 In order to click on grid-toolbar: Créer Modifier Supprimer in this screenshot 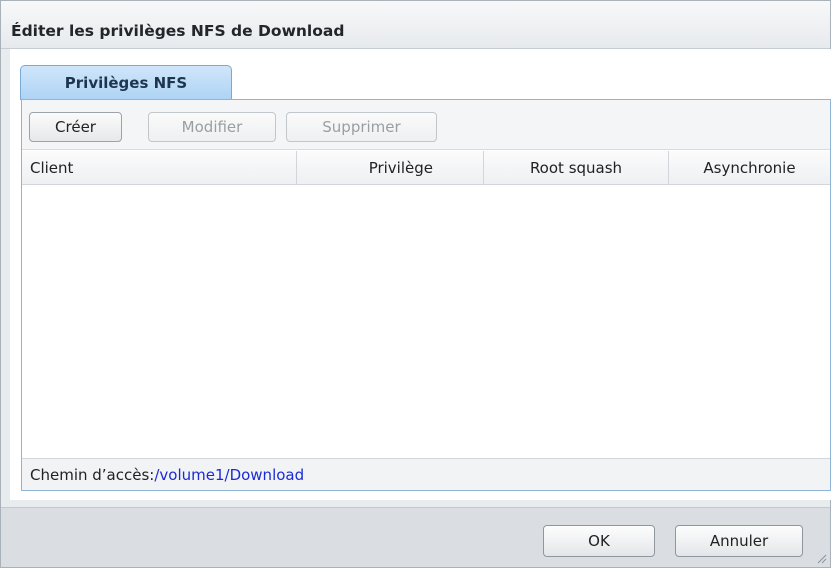, I will do `click(426, 125)`.